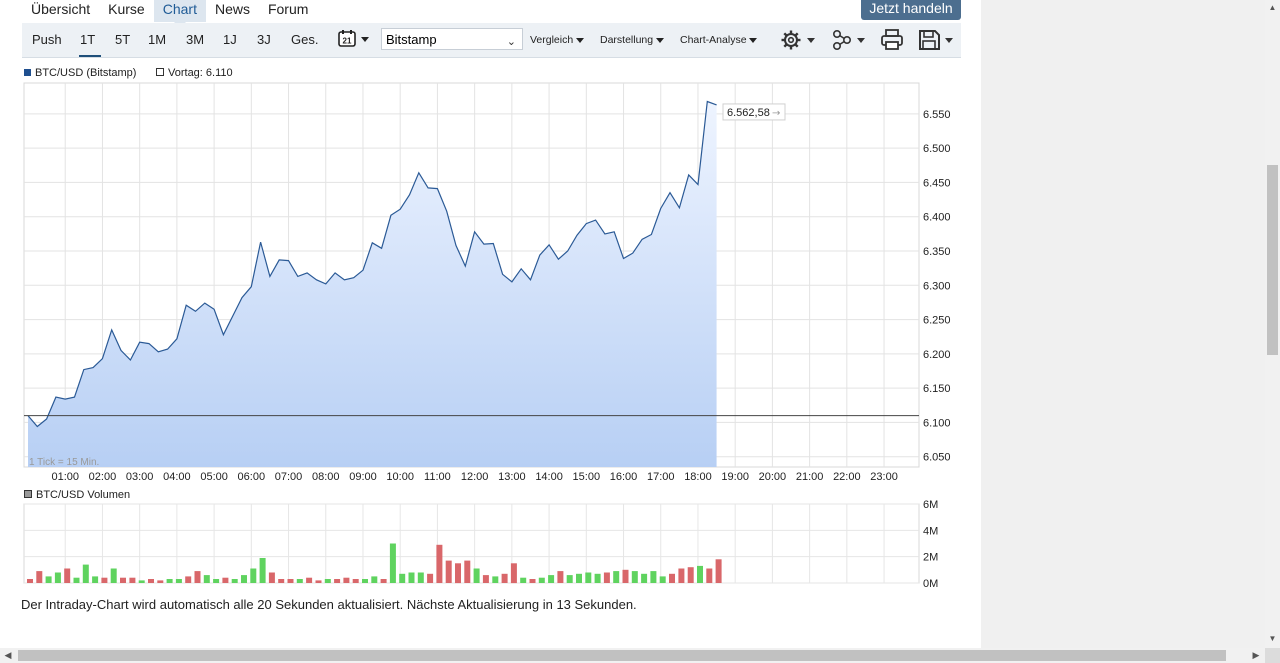 This screenshot has height=663, width=1280. Describe the element at coordinates (140, 477) in the screenshot. I see `x-tick-label: 03:00` at that location.